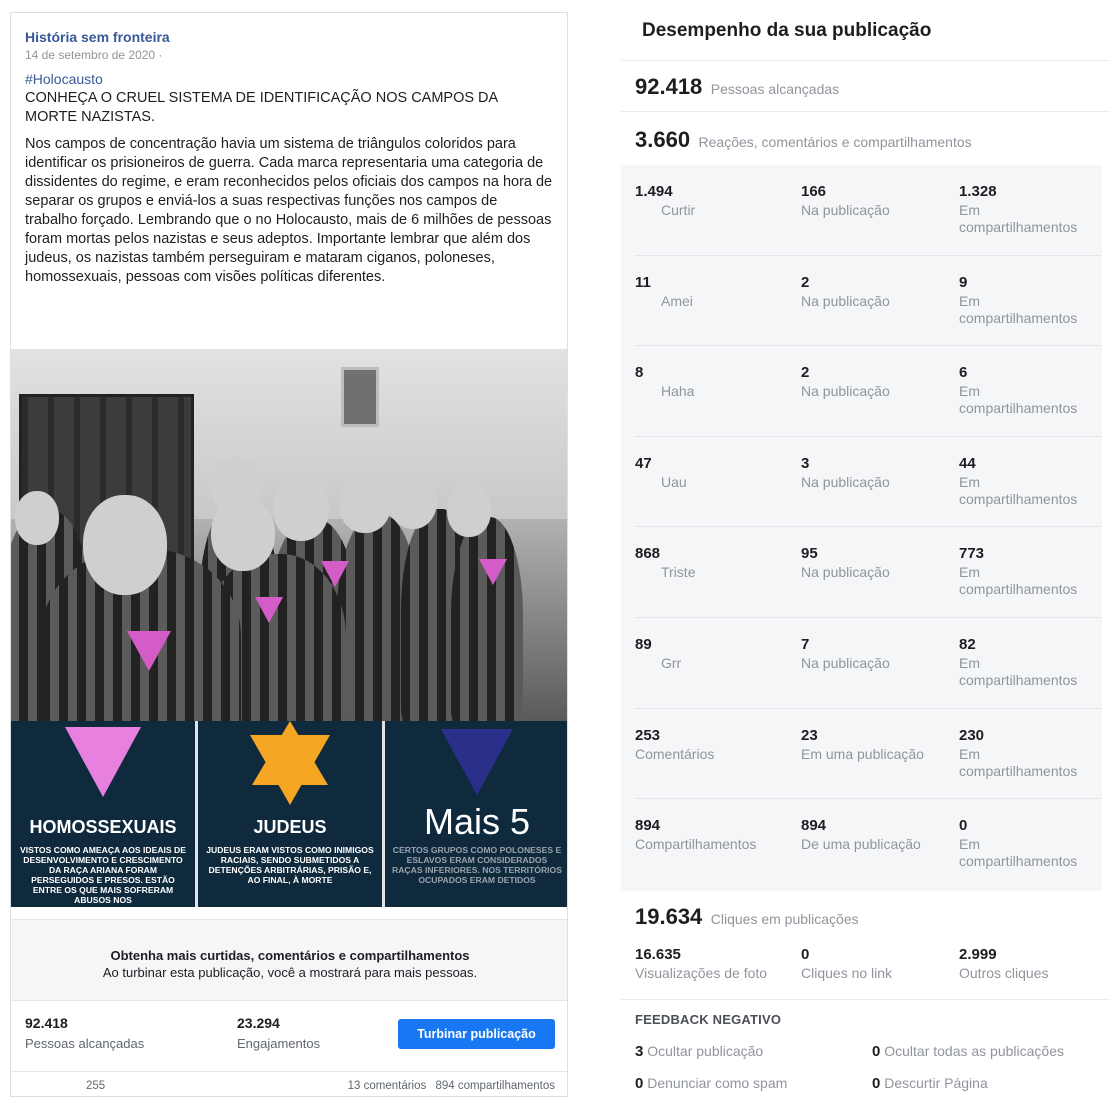 The width and height of the screenshot is (1110, 1097). What do you see at coordinates (846, 963) in the screenshot?
I see `clicks-cell: 0 Cliques no link` at bounding box center [846, 963].